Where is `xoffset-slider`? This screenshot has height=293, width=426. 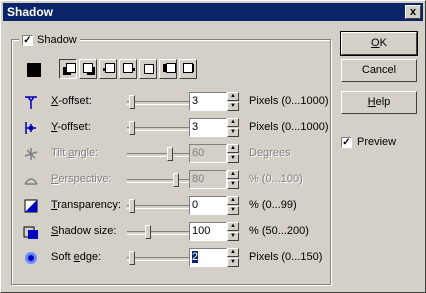 xoffset-slider is located at coordinates (158, 102).